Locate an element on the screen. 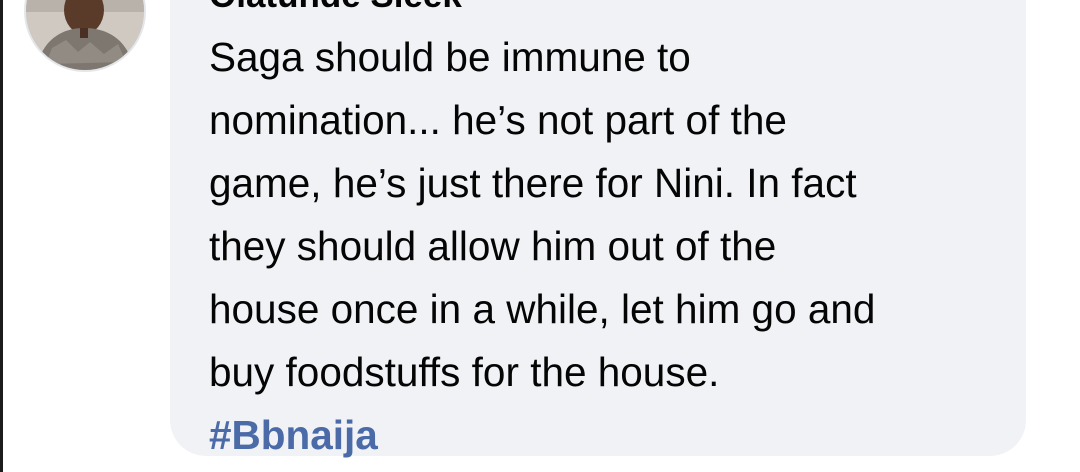  left-border-divider is located at coordinates (1, 236).